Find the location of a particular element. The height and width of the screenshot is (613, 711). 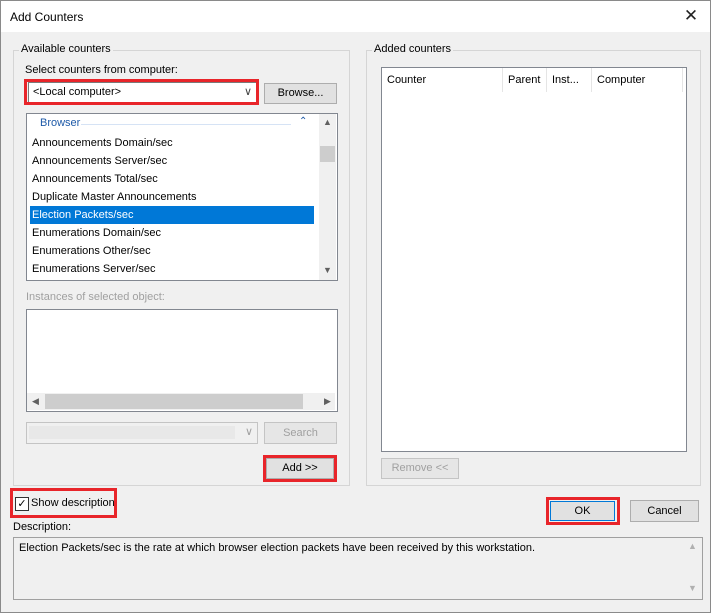

highlight-show-description is located at coordinates (63, 503).